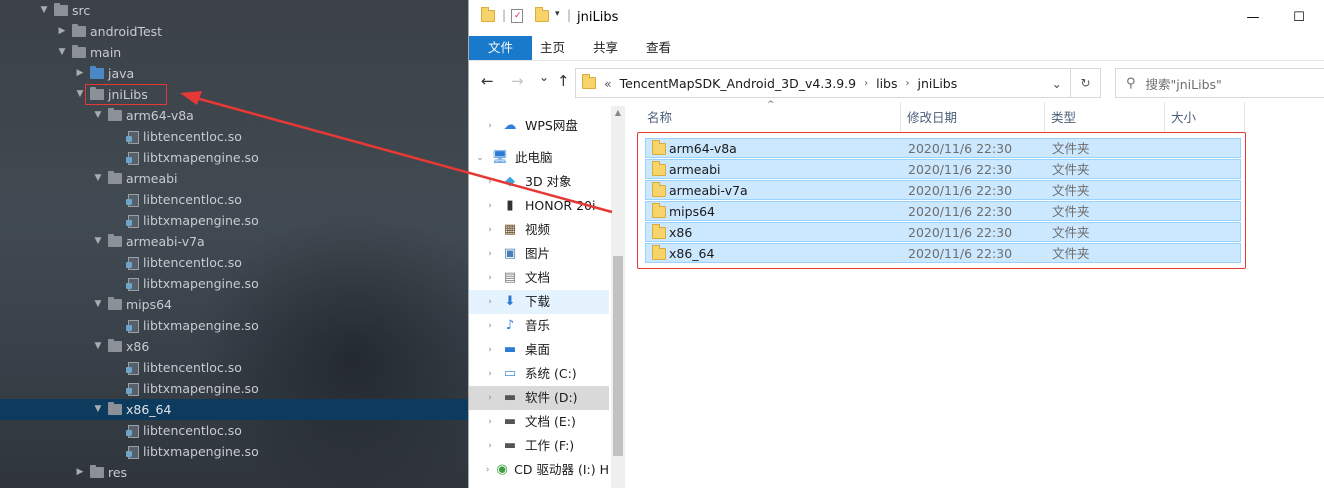 This screenshot has height=488, width=1324. Describe the element at coordinates (148, 241) in the screenshot. I see `tree-item: ▼ armeabi-v7a` at that location.